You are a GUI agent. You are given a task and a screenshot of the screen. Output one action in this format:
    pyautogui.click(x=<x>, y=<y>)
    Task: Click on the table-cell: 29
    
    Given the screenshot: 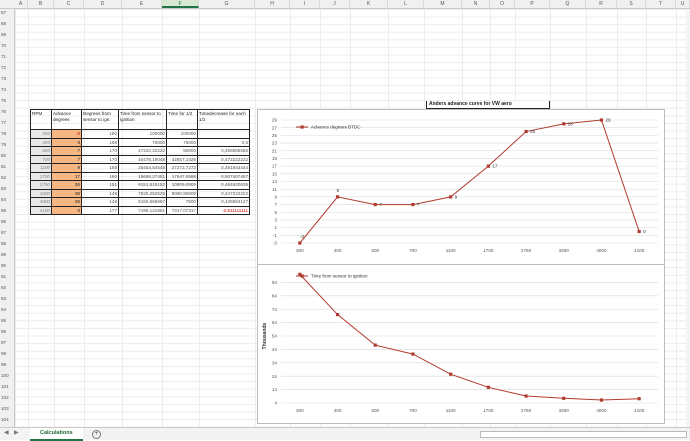 What is the action you would take?
    pyautogui.click(x=66, y=202)
    